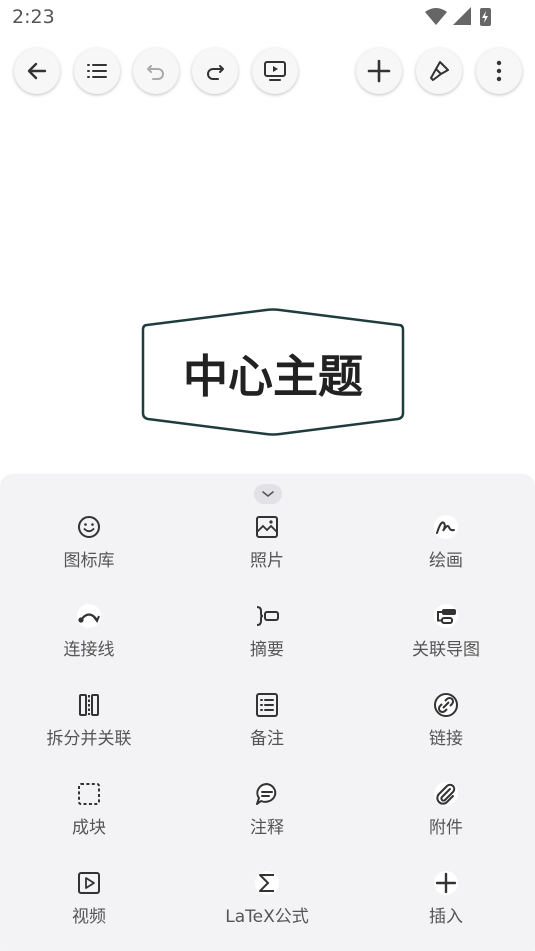  I want to click on back-arrow-icon, so click(37, 71).